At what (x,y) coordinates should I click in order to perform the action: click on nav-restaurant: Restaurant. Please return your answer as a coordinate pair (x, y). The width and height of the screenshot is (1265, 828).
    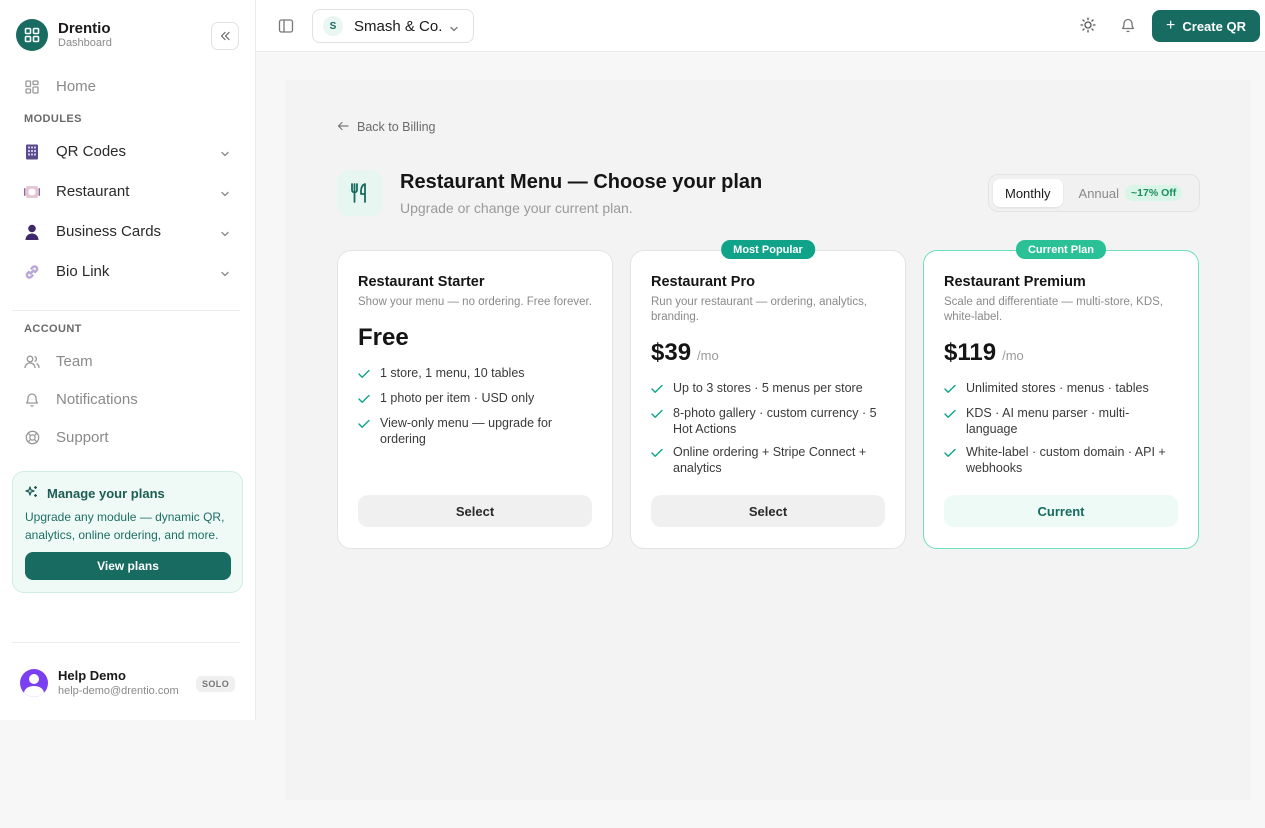
    Looking at the image, I should click on (128, 191).